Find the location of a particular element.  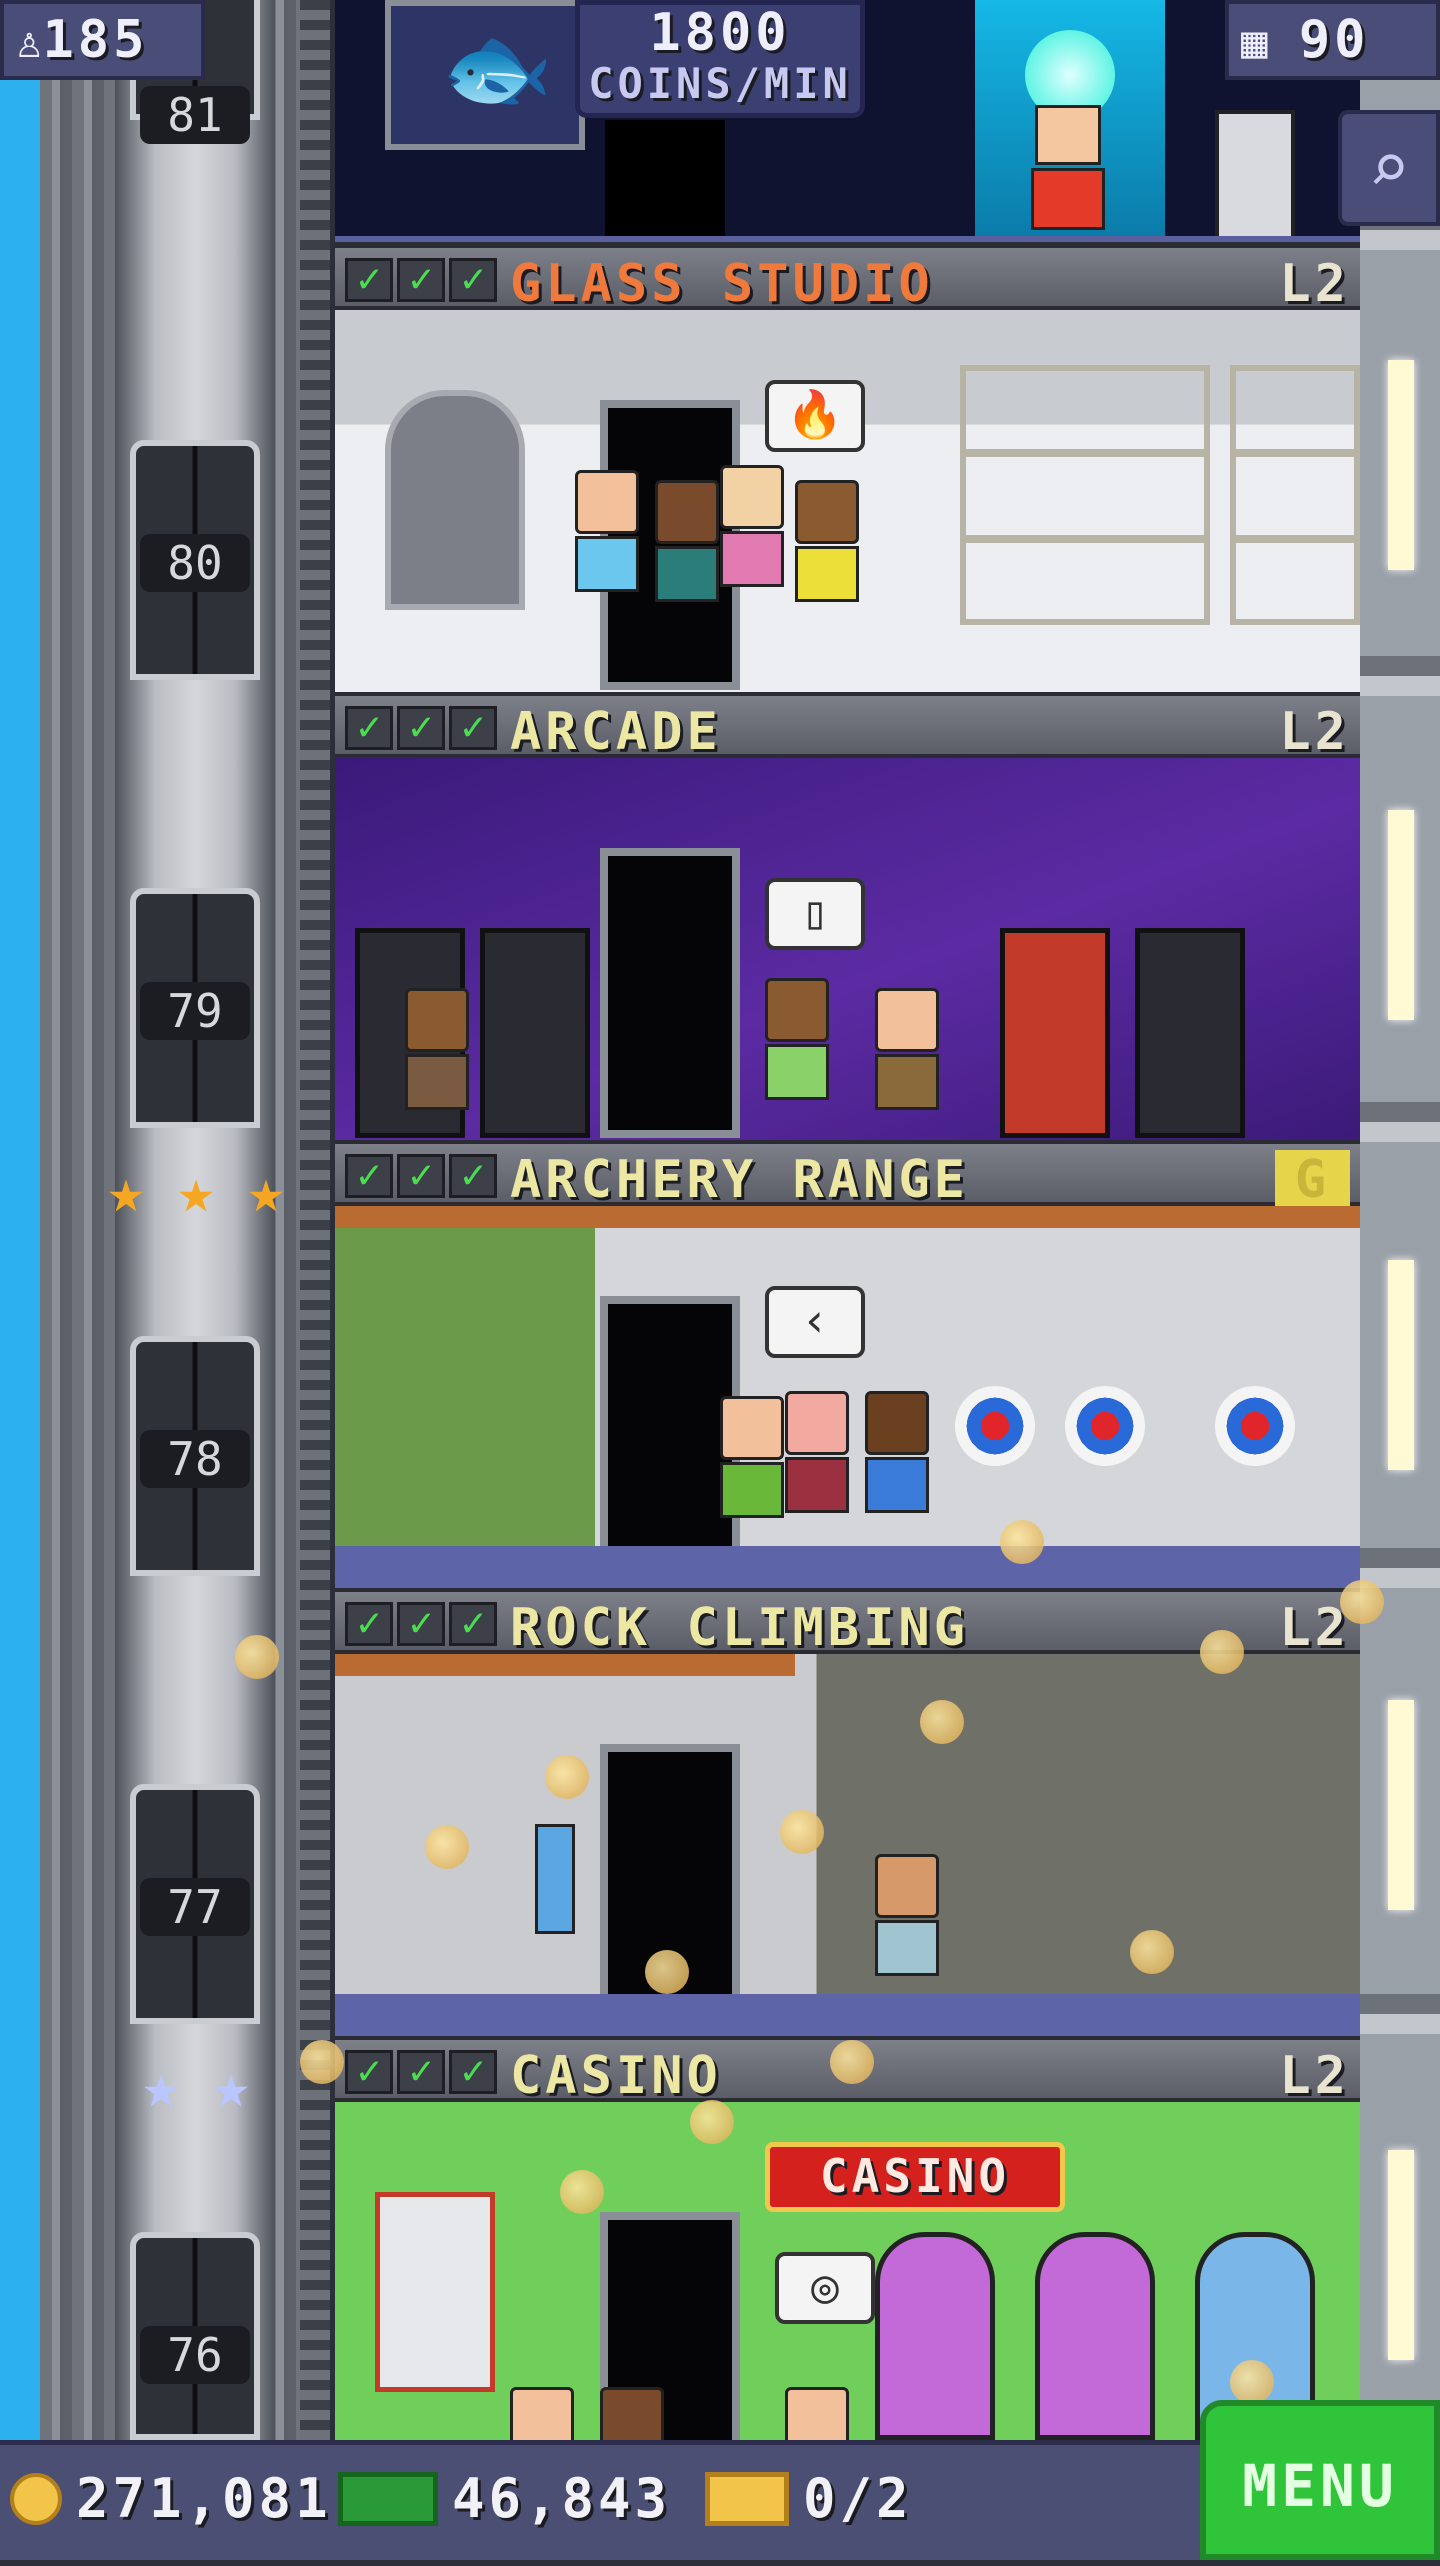

coins-per-min-panel: 1800 COINS/MIN is located at coordinates (720, 59).